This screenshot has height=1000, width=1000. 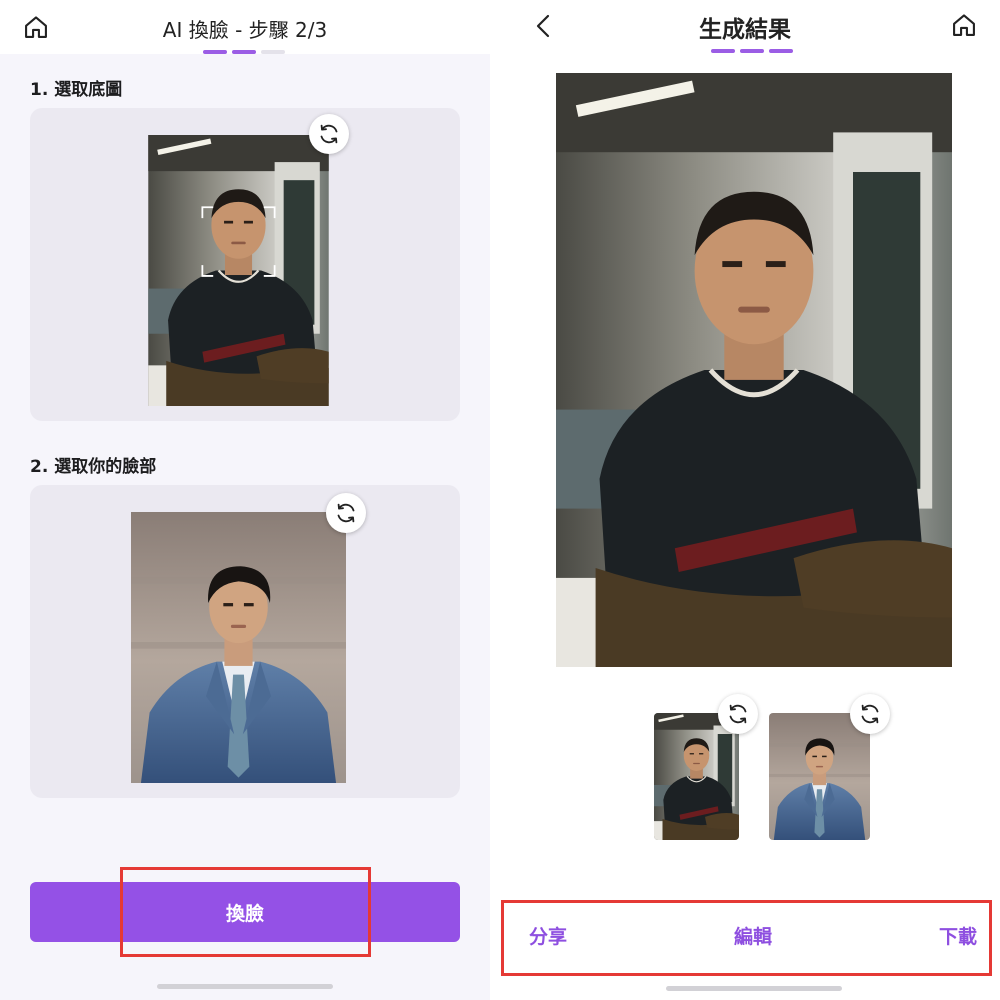 I want to click on section-face-label: 2. 選取你的臉部, so click(x=93, y=467).